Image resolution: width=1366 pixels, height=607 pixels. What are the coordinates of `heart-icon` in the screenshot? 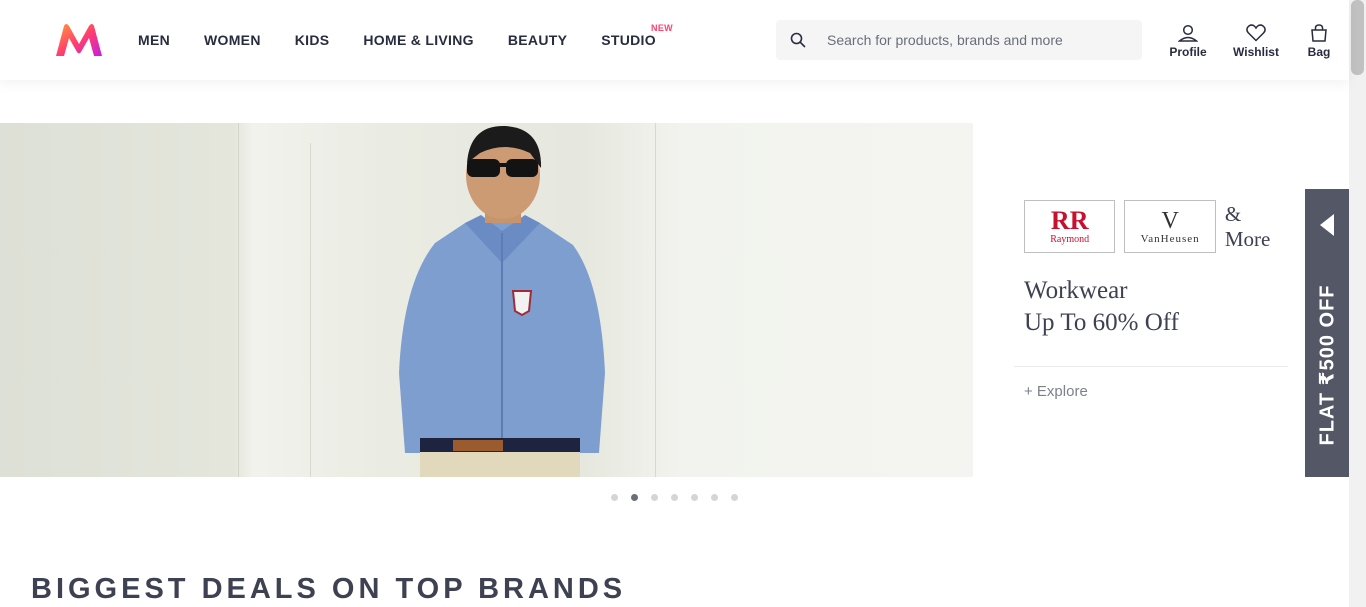 It's located at (1256, 33).